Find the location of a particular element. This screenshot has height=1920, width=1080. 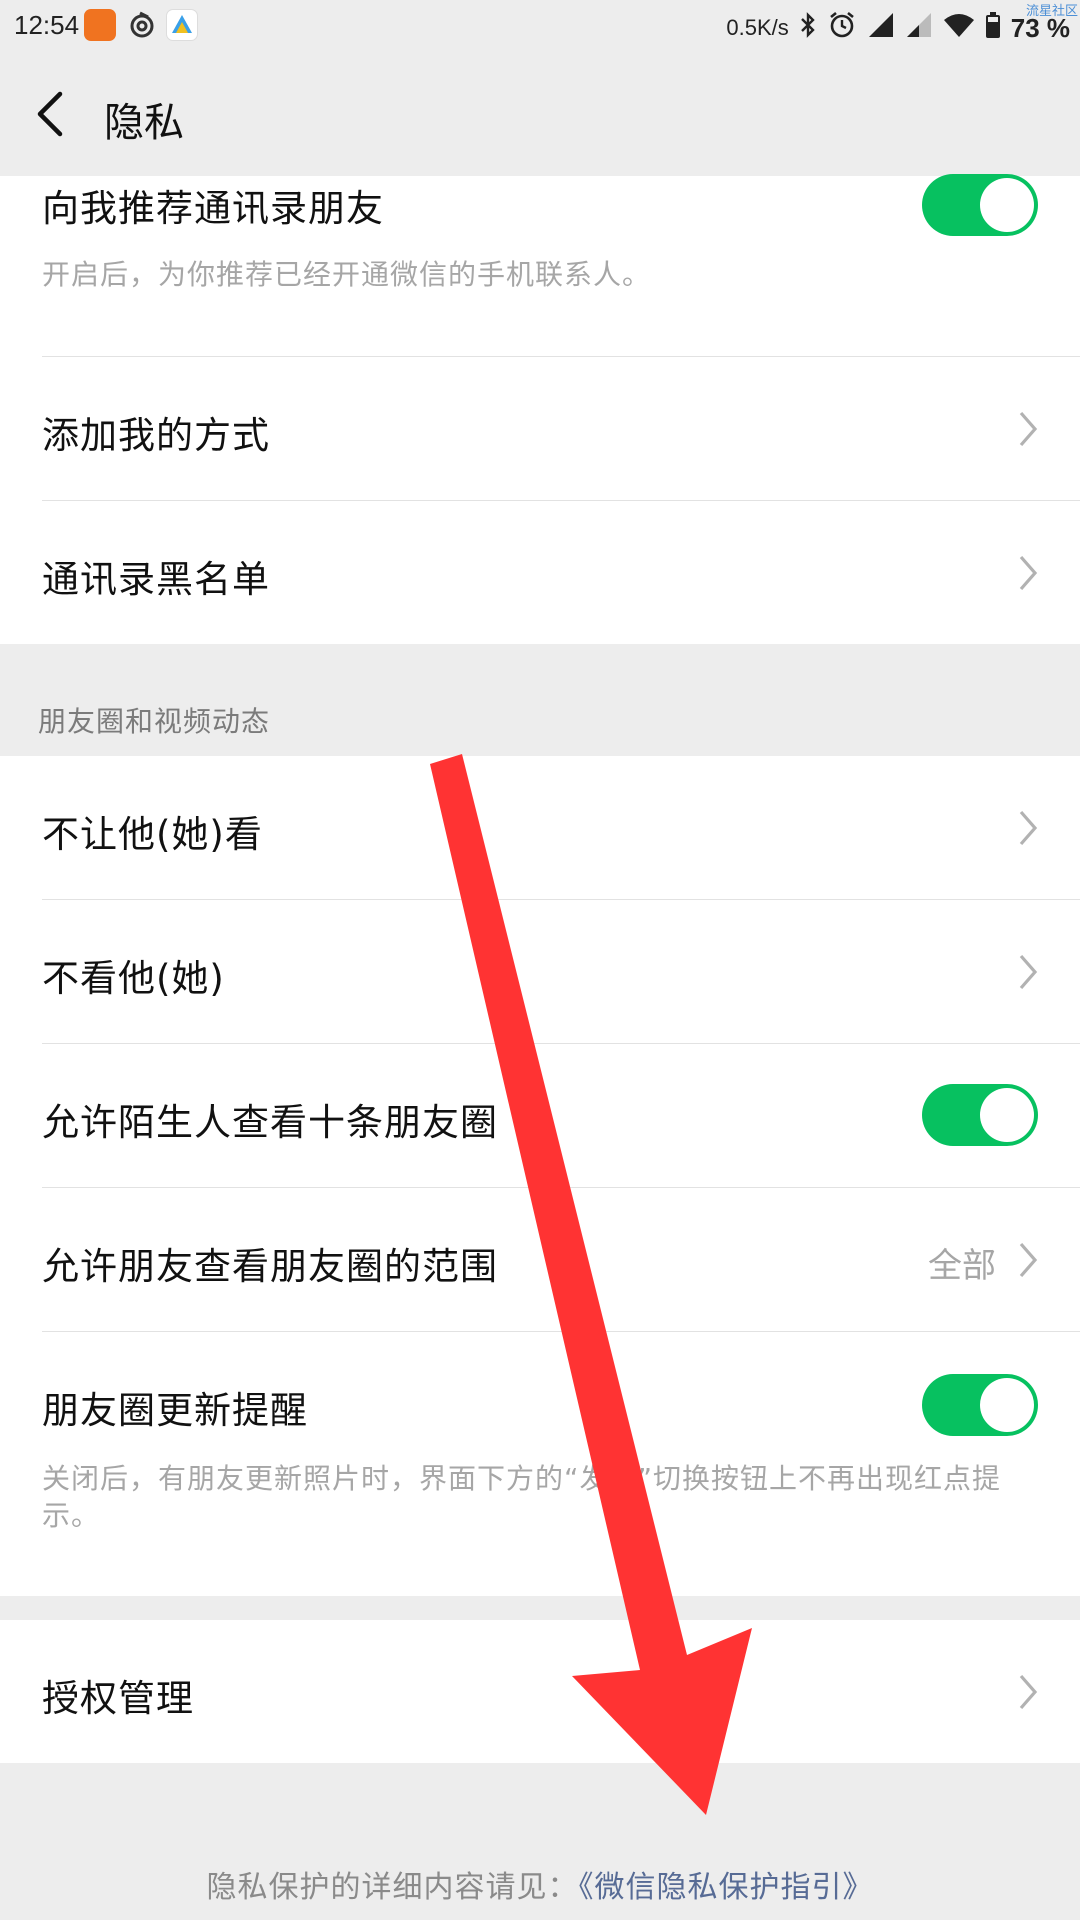

row-label: 允许朋友查看朋友圈的范围 is located at coordinates (270, 1266).